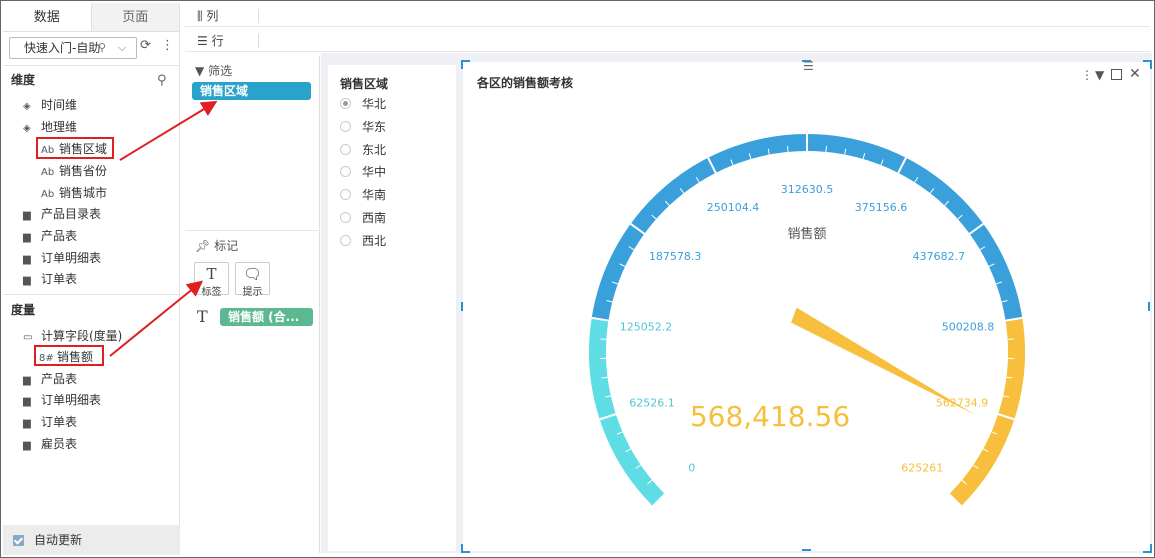 The height and width of the screenshot is (558, 1155). I want to click on item-label: 地理维, so click(59, 127).